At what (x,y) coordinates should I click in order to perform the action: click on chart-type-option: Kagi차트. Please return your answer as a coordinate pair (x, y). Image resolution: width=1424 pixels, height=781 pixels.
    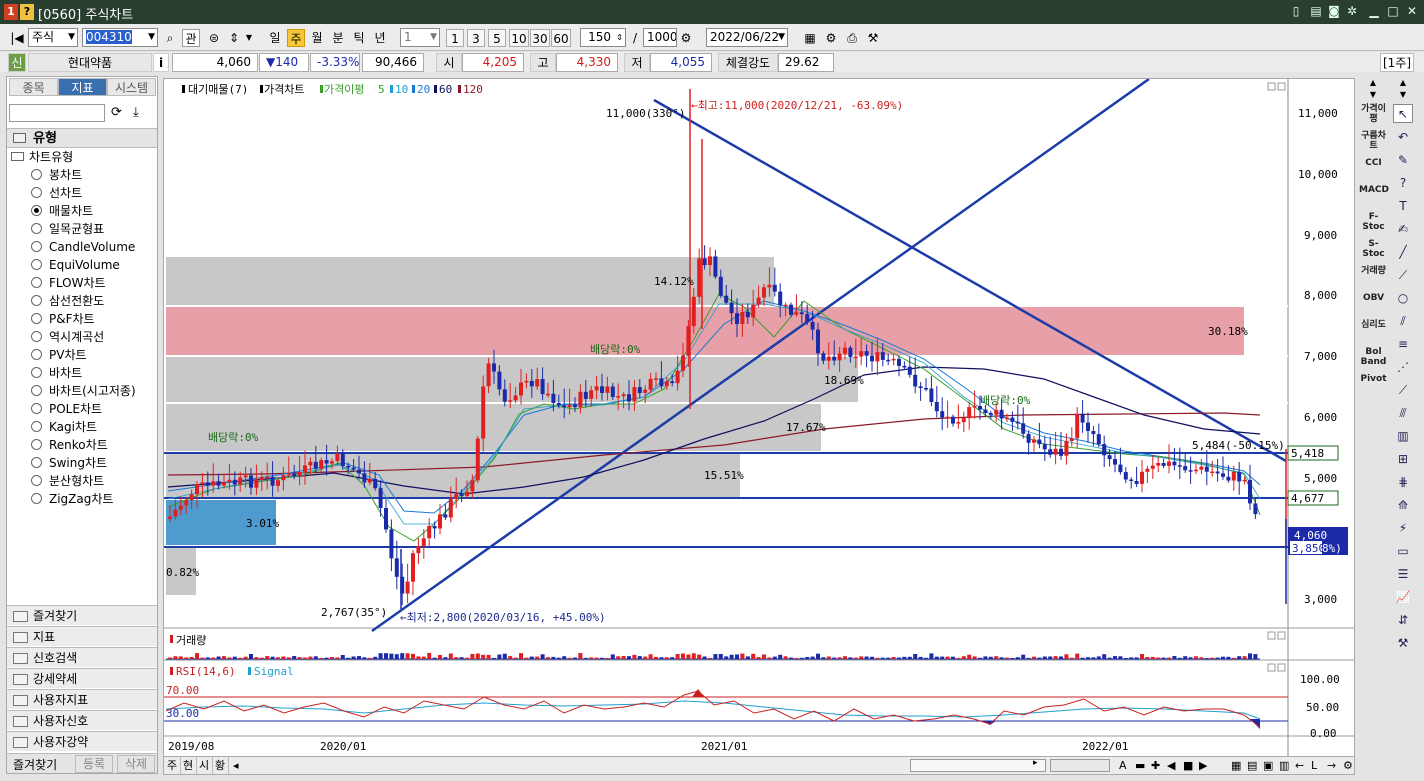
    Looking at the image, I should click on (64, 427).